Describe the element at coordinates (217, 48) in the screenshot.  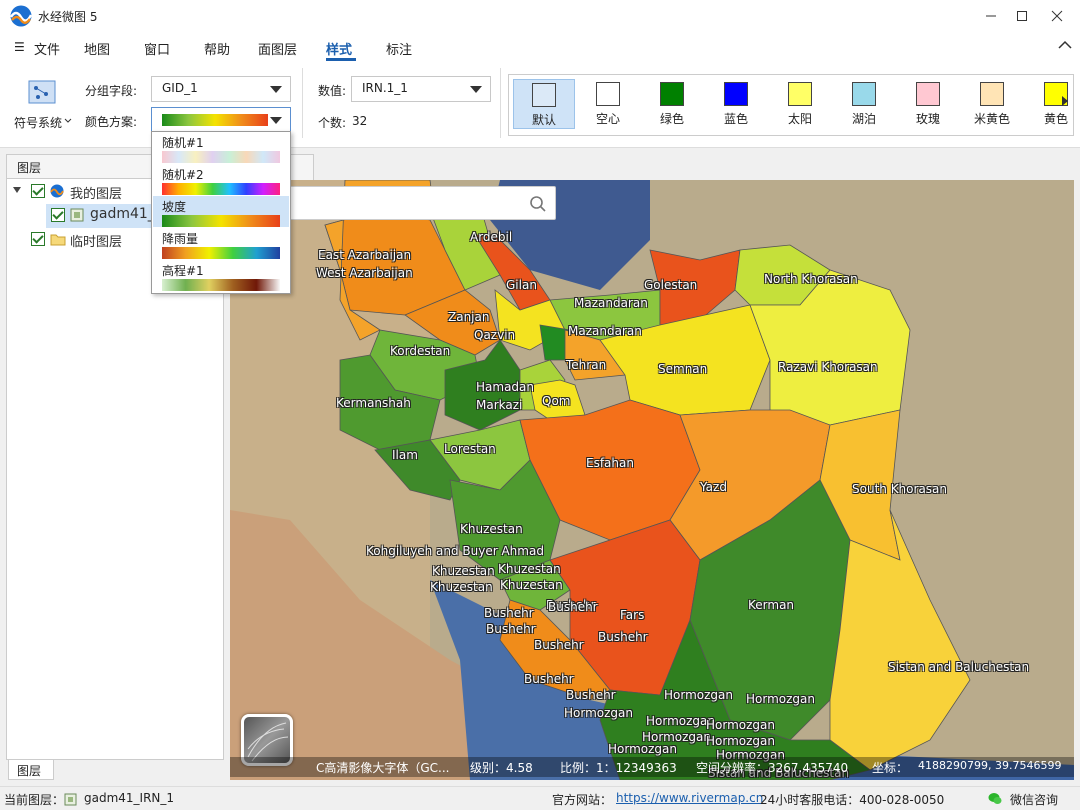
I see `menu-help: 帮助` at that location.